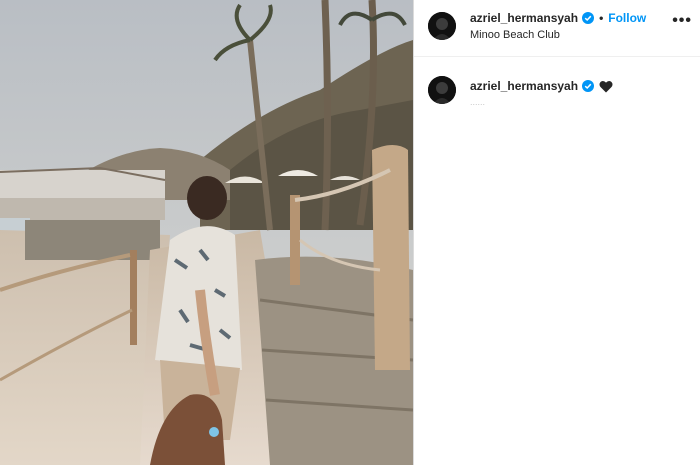  Describe the element at coordinates (627, 18) in the screenshot. I see `follow-button: Follow` at that location.